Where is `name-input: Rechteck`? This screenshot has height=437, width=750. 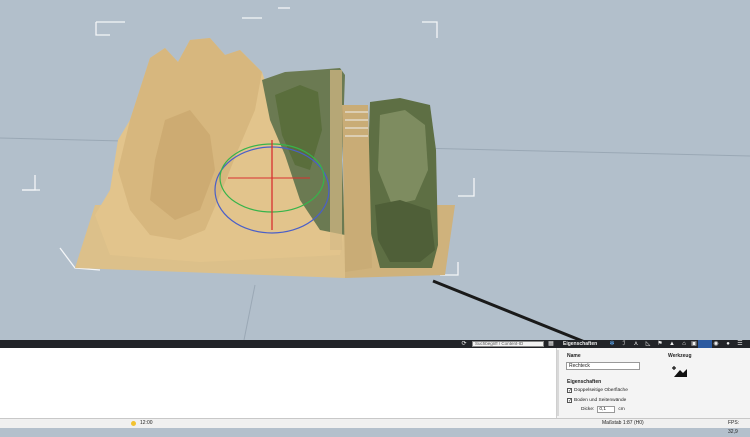 name-input: Rechteck is located at coordinates (603, 366).